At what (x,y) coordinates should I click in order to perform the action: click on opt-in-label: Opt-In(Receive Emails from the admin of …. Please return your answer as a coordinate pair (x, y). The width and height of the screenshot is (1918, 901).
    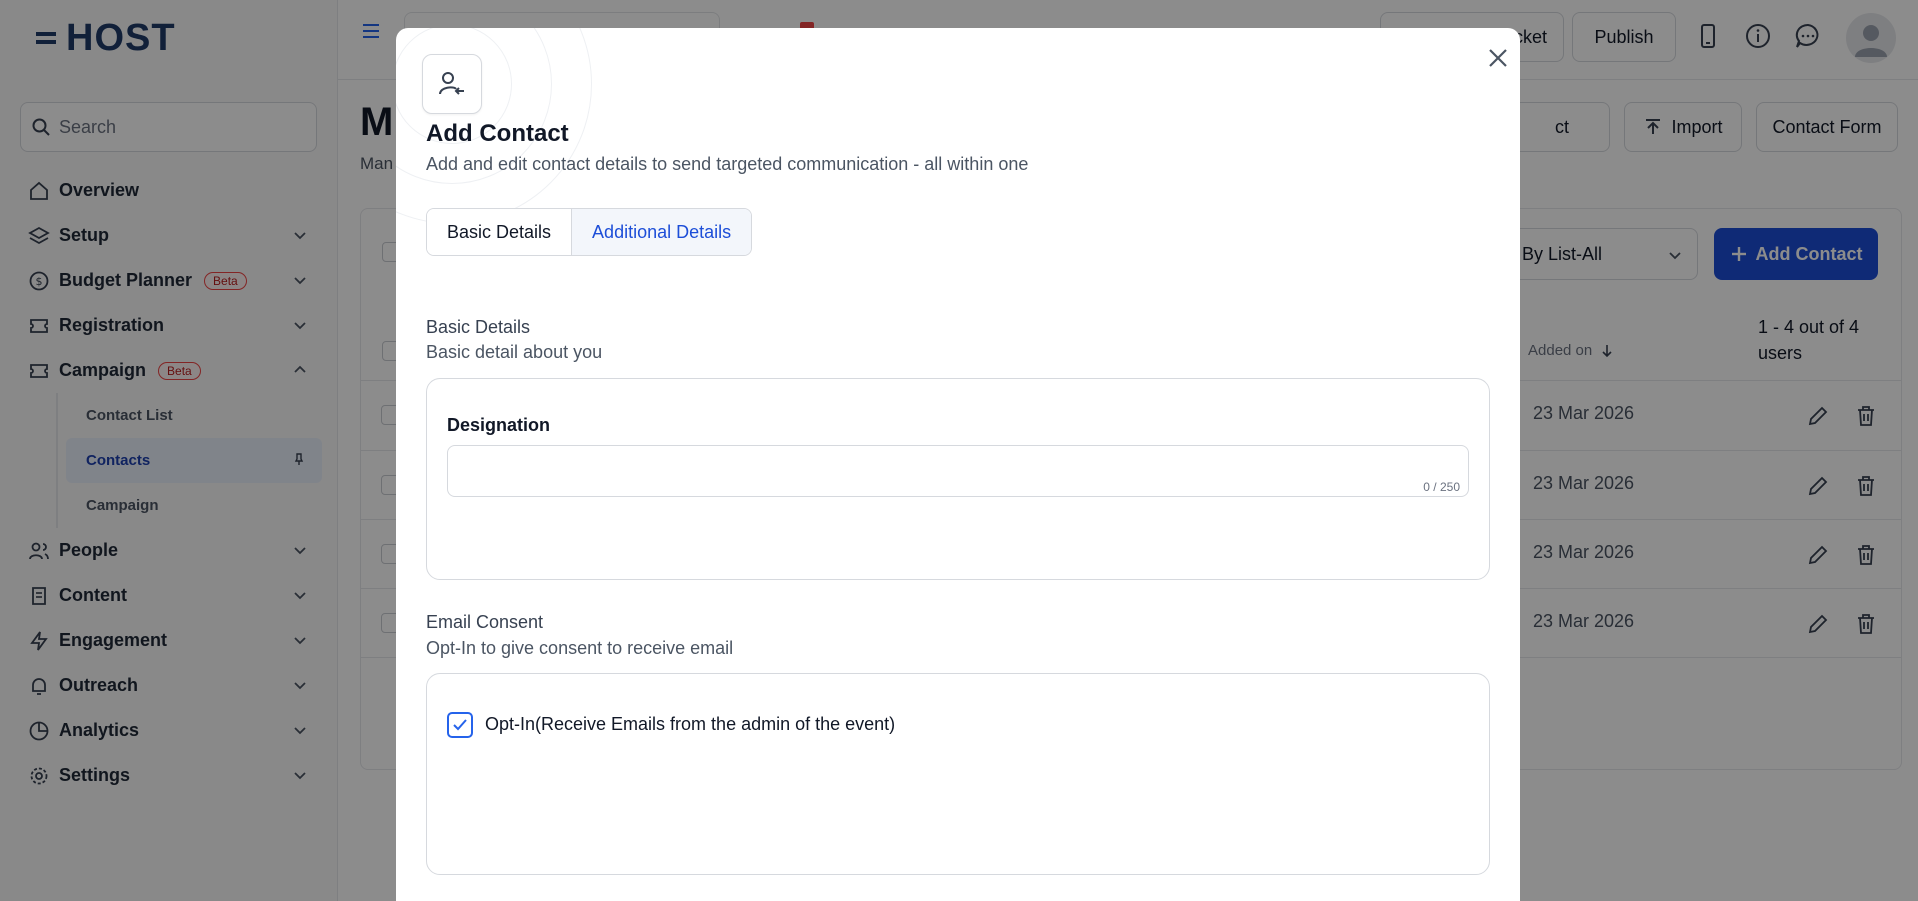
    Looking at the image, I should click on (690, 724).